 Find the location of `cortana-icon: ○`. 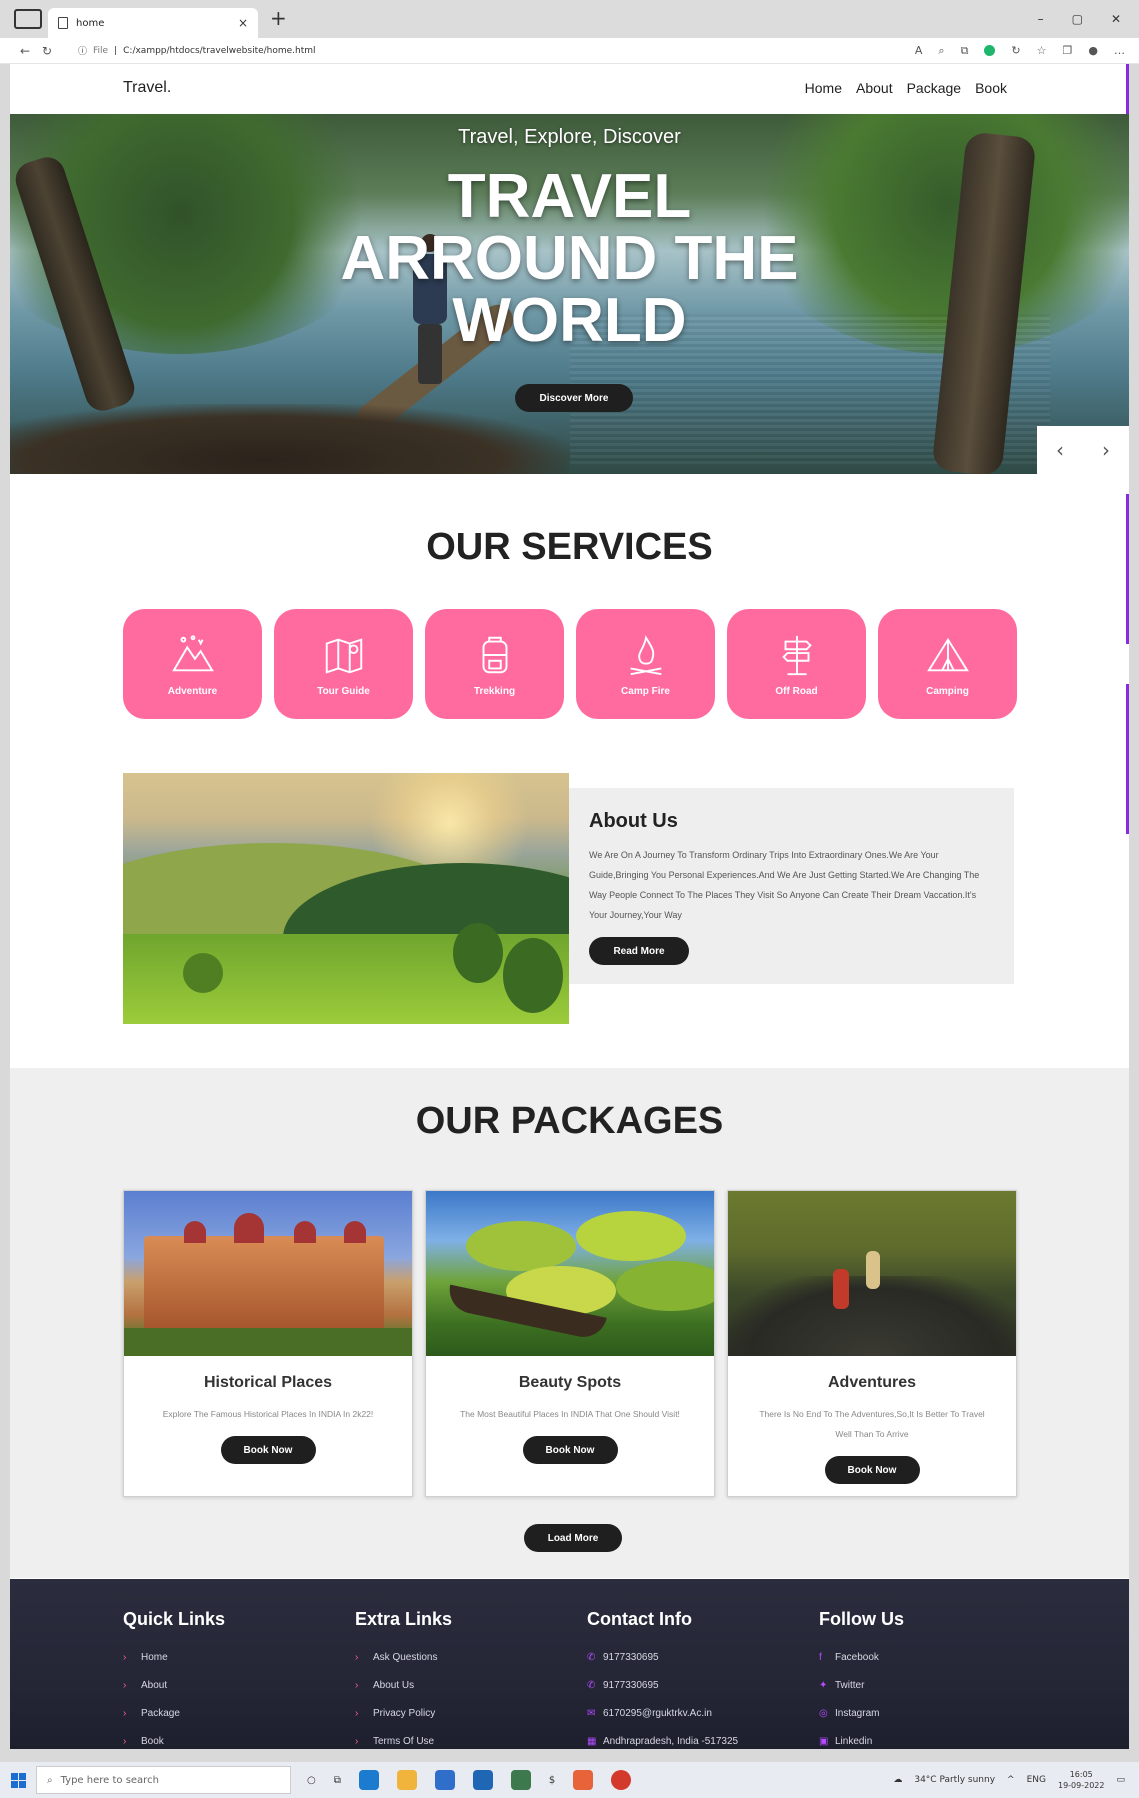

cortana-icon: ○ is located at coordinates (311, 1780).